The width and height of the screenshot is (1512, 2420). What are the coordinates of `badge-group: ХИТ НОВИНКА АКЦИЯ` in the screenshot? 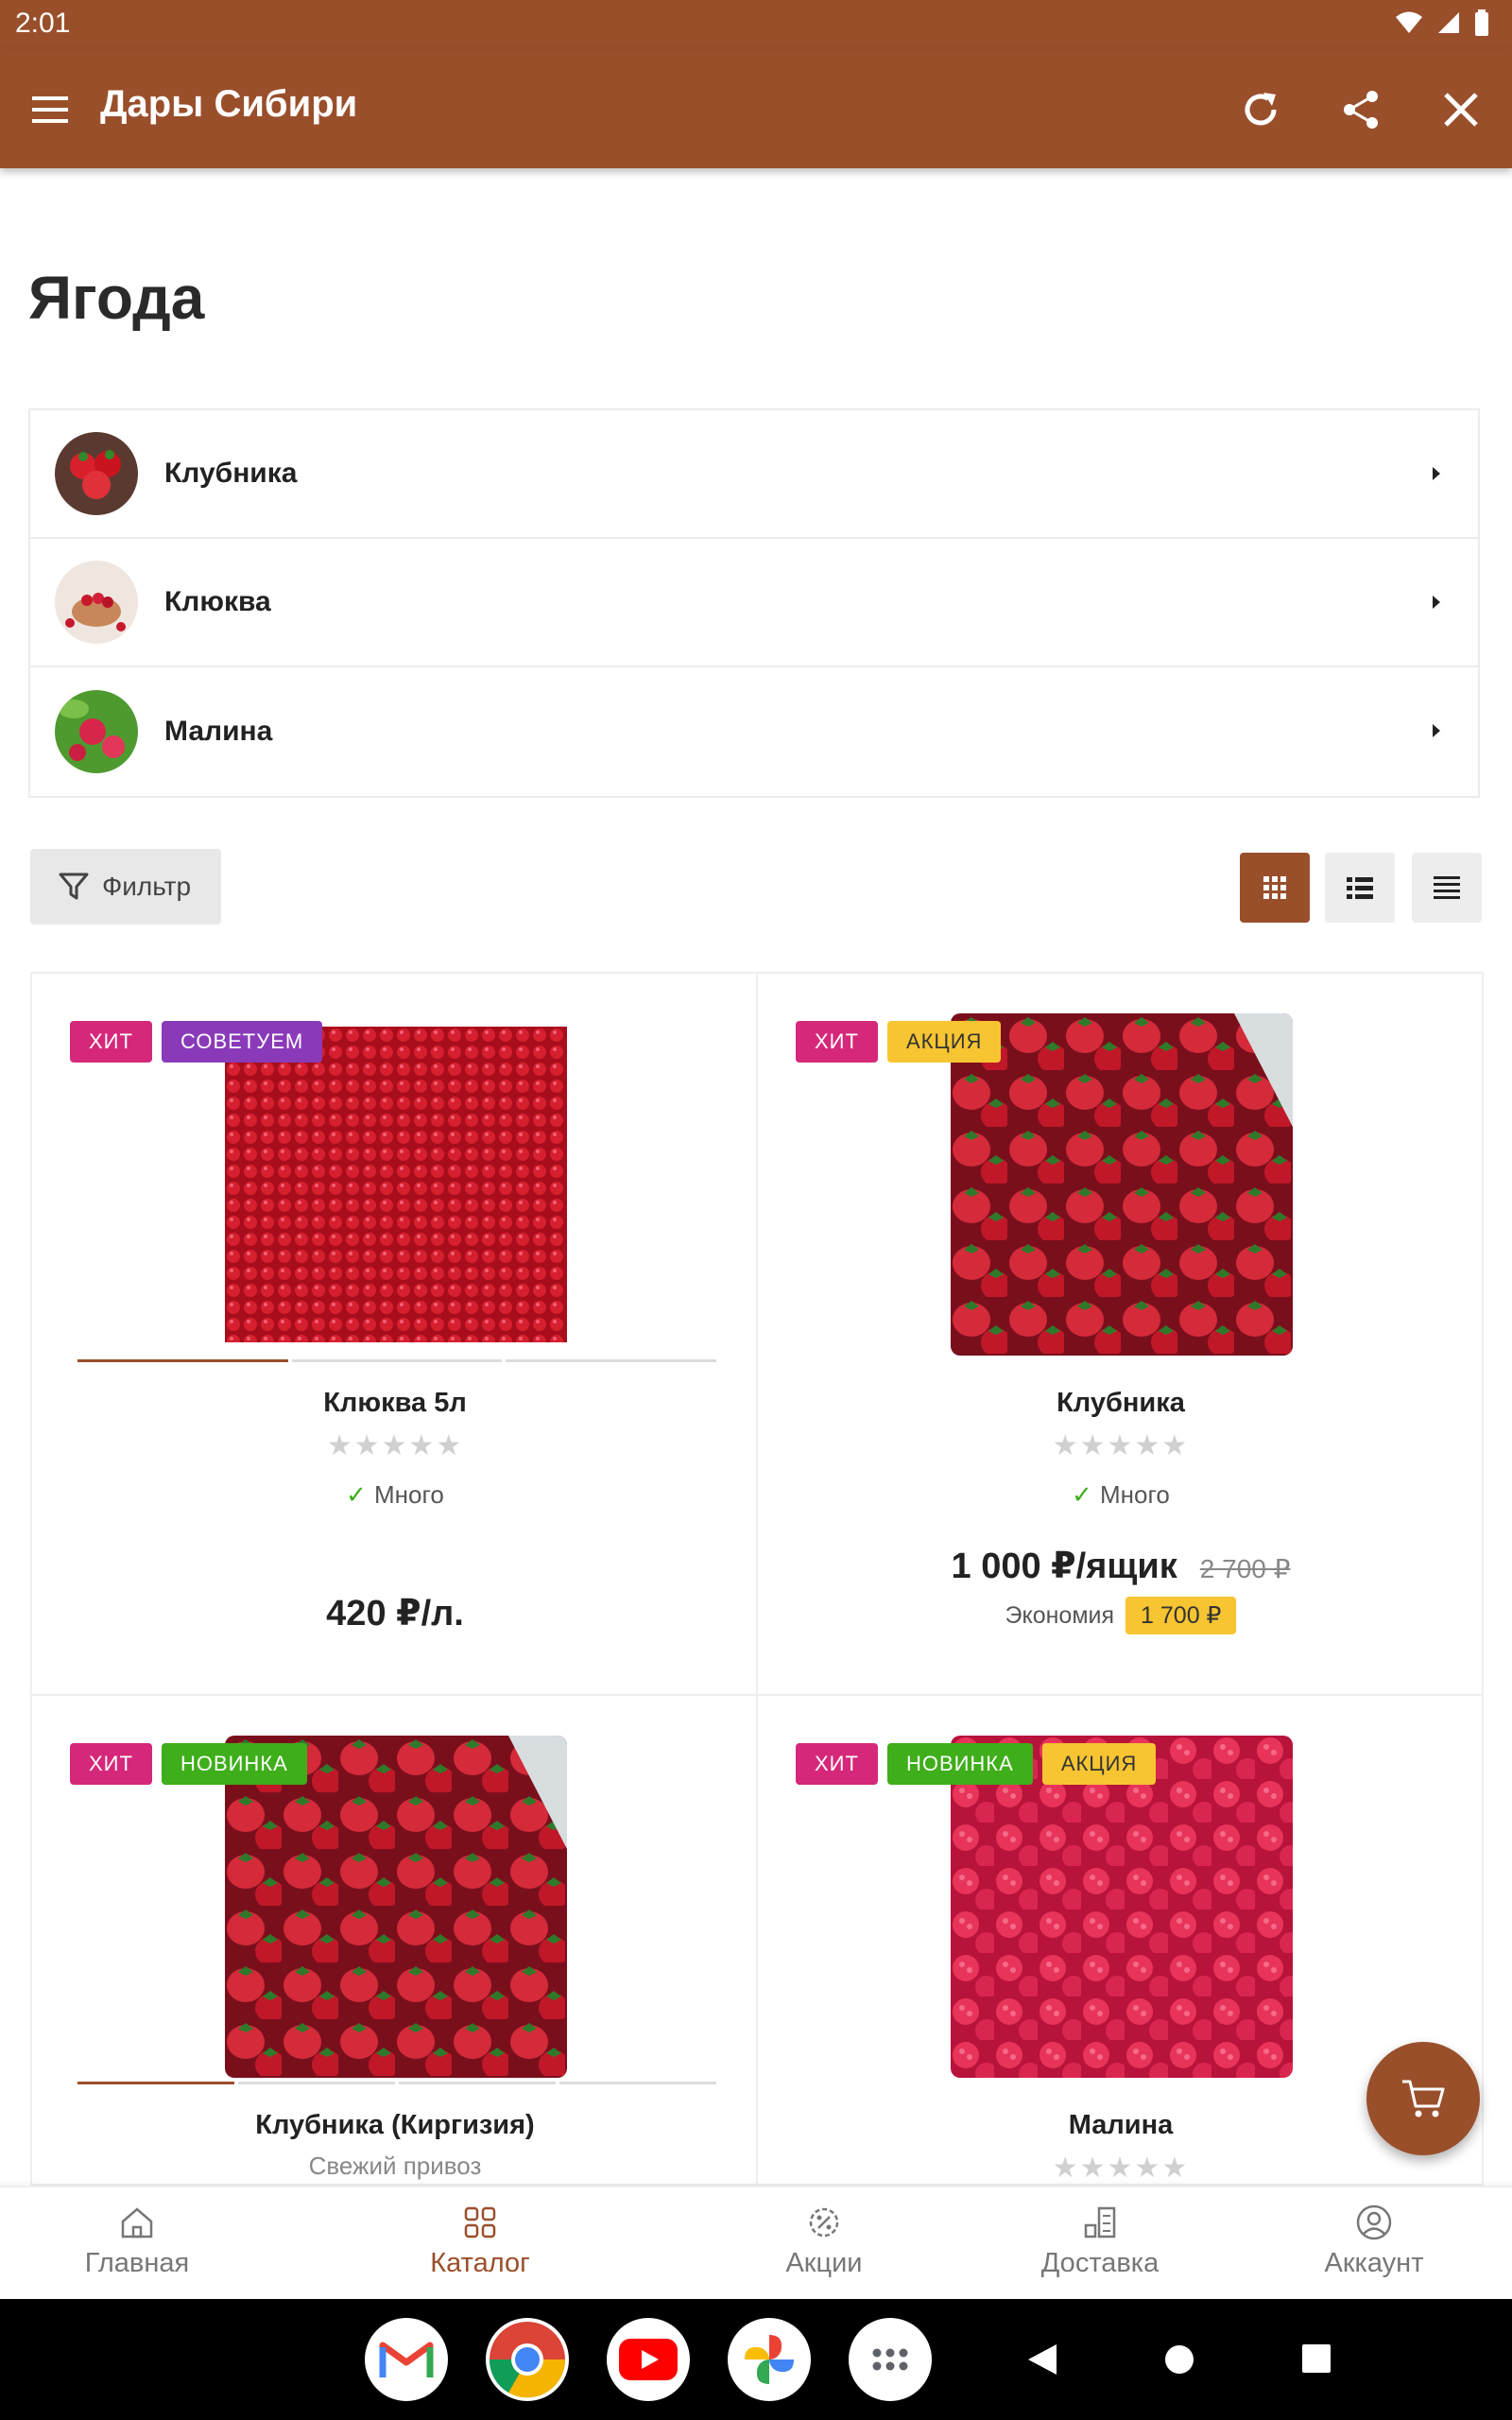 It's located at (976, 1764).